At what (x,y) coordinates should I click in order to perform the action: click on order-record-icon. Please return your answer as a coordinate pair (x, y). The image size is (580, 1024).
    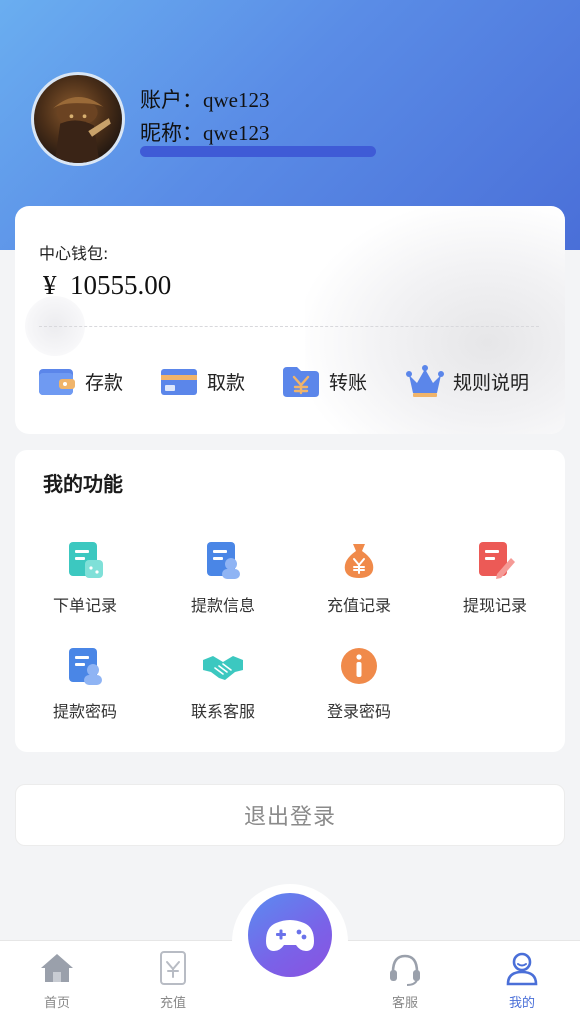
    Looking at the image, I should click on (86, 560).